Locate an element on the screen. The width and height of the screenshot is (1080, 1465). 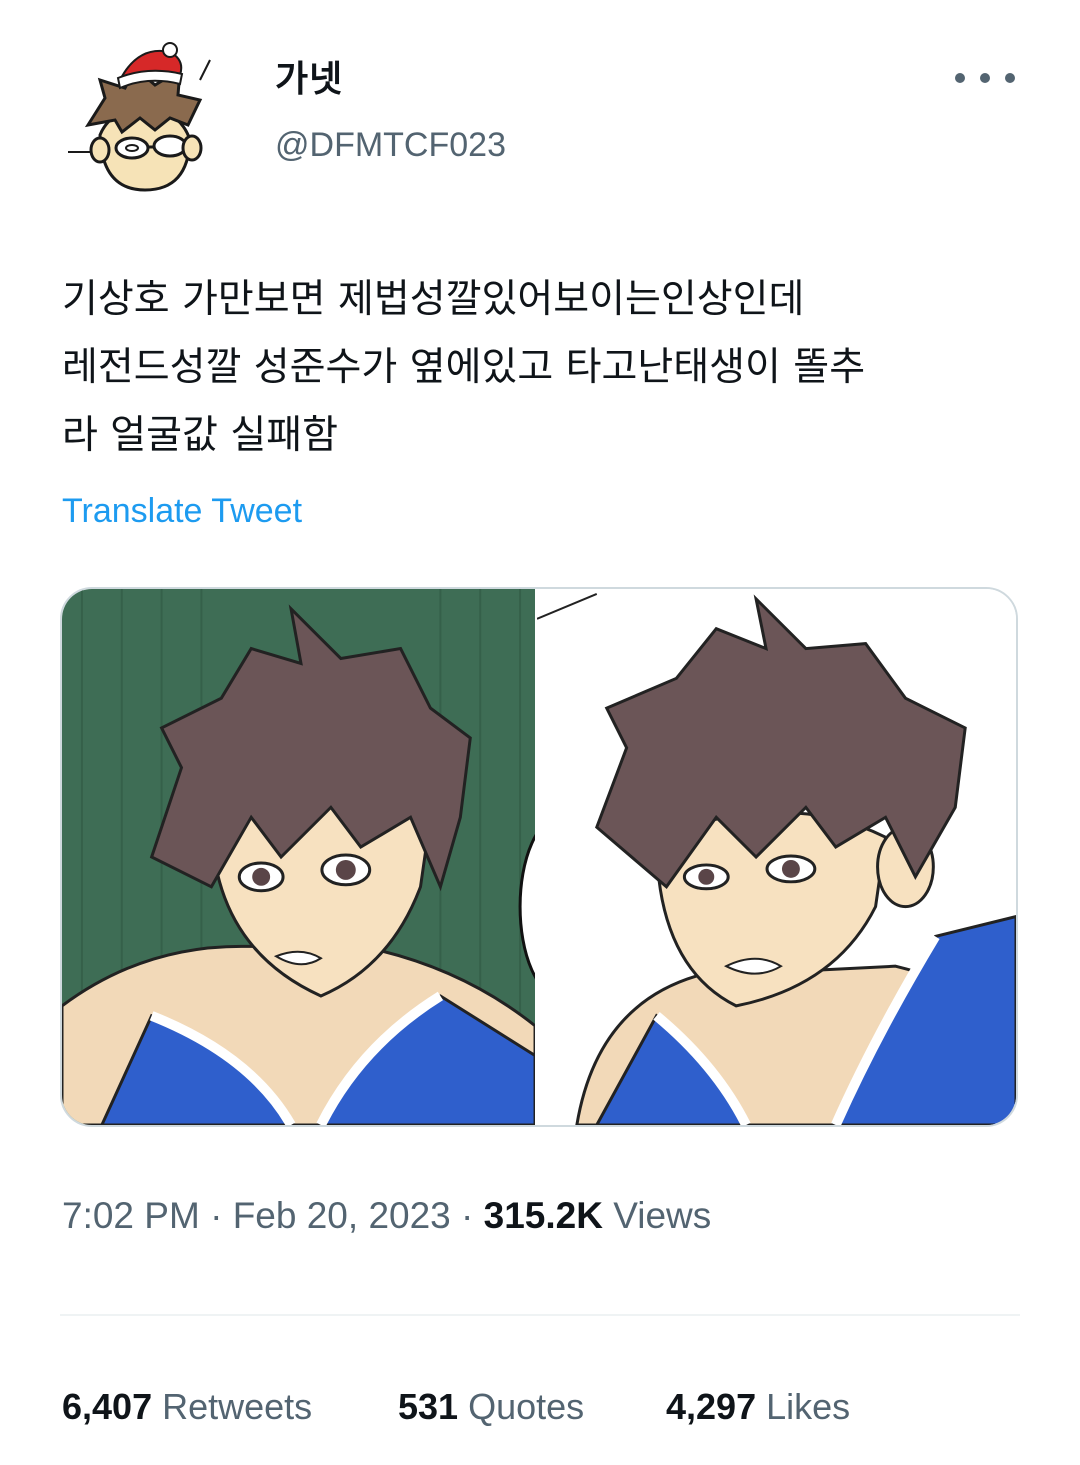
author-avatar is located at coordinates (145, 125).